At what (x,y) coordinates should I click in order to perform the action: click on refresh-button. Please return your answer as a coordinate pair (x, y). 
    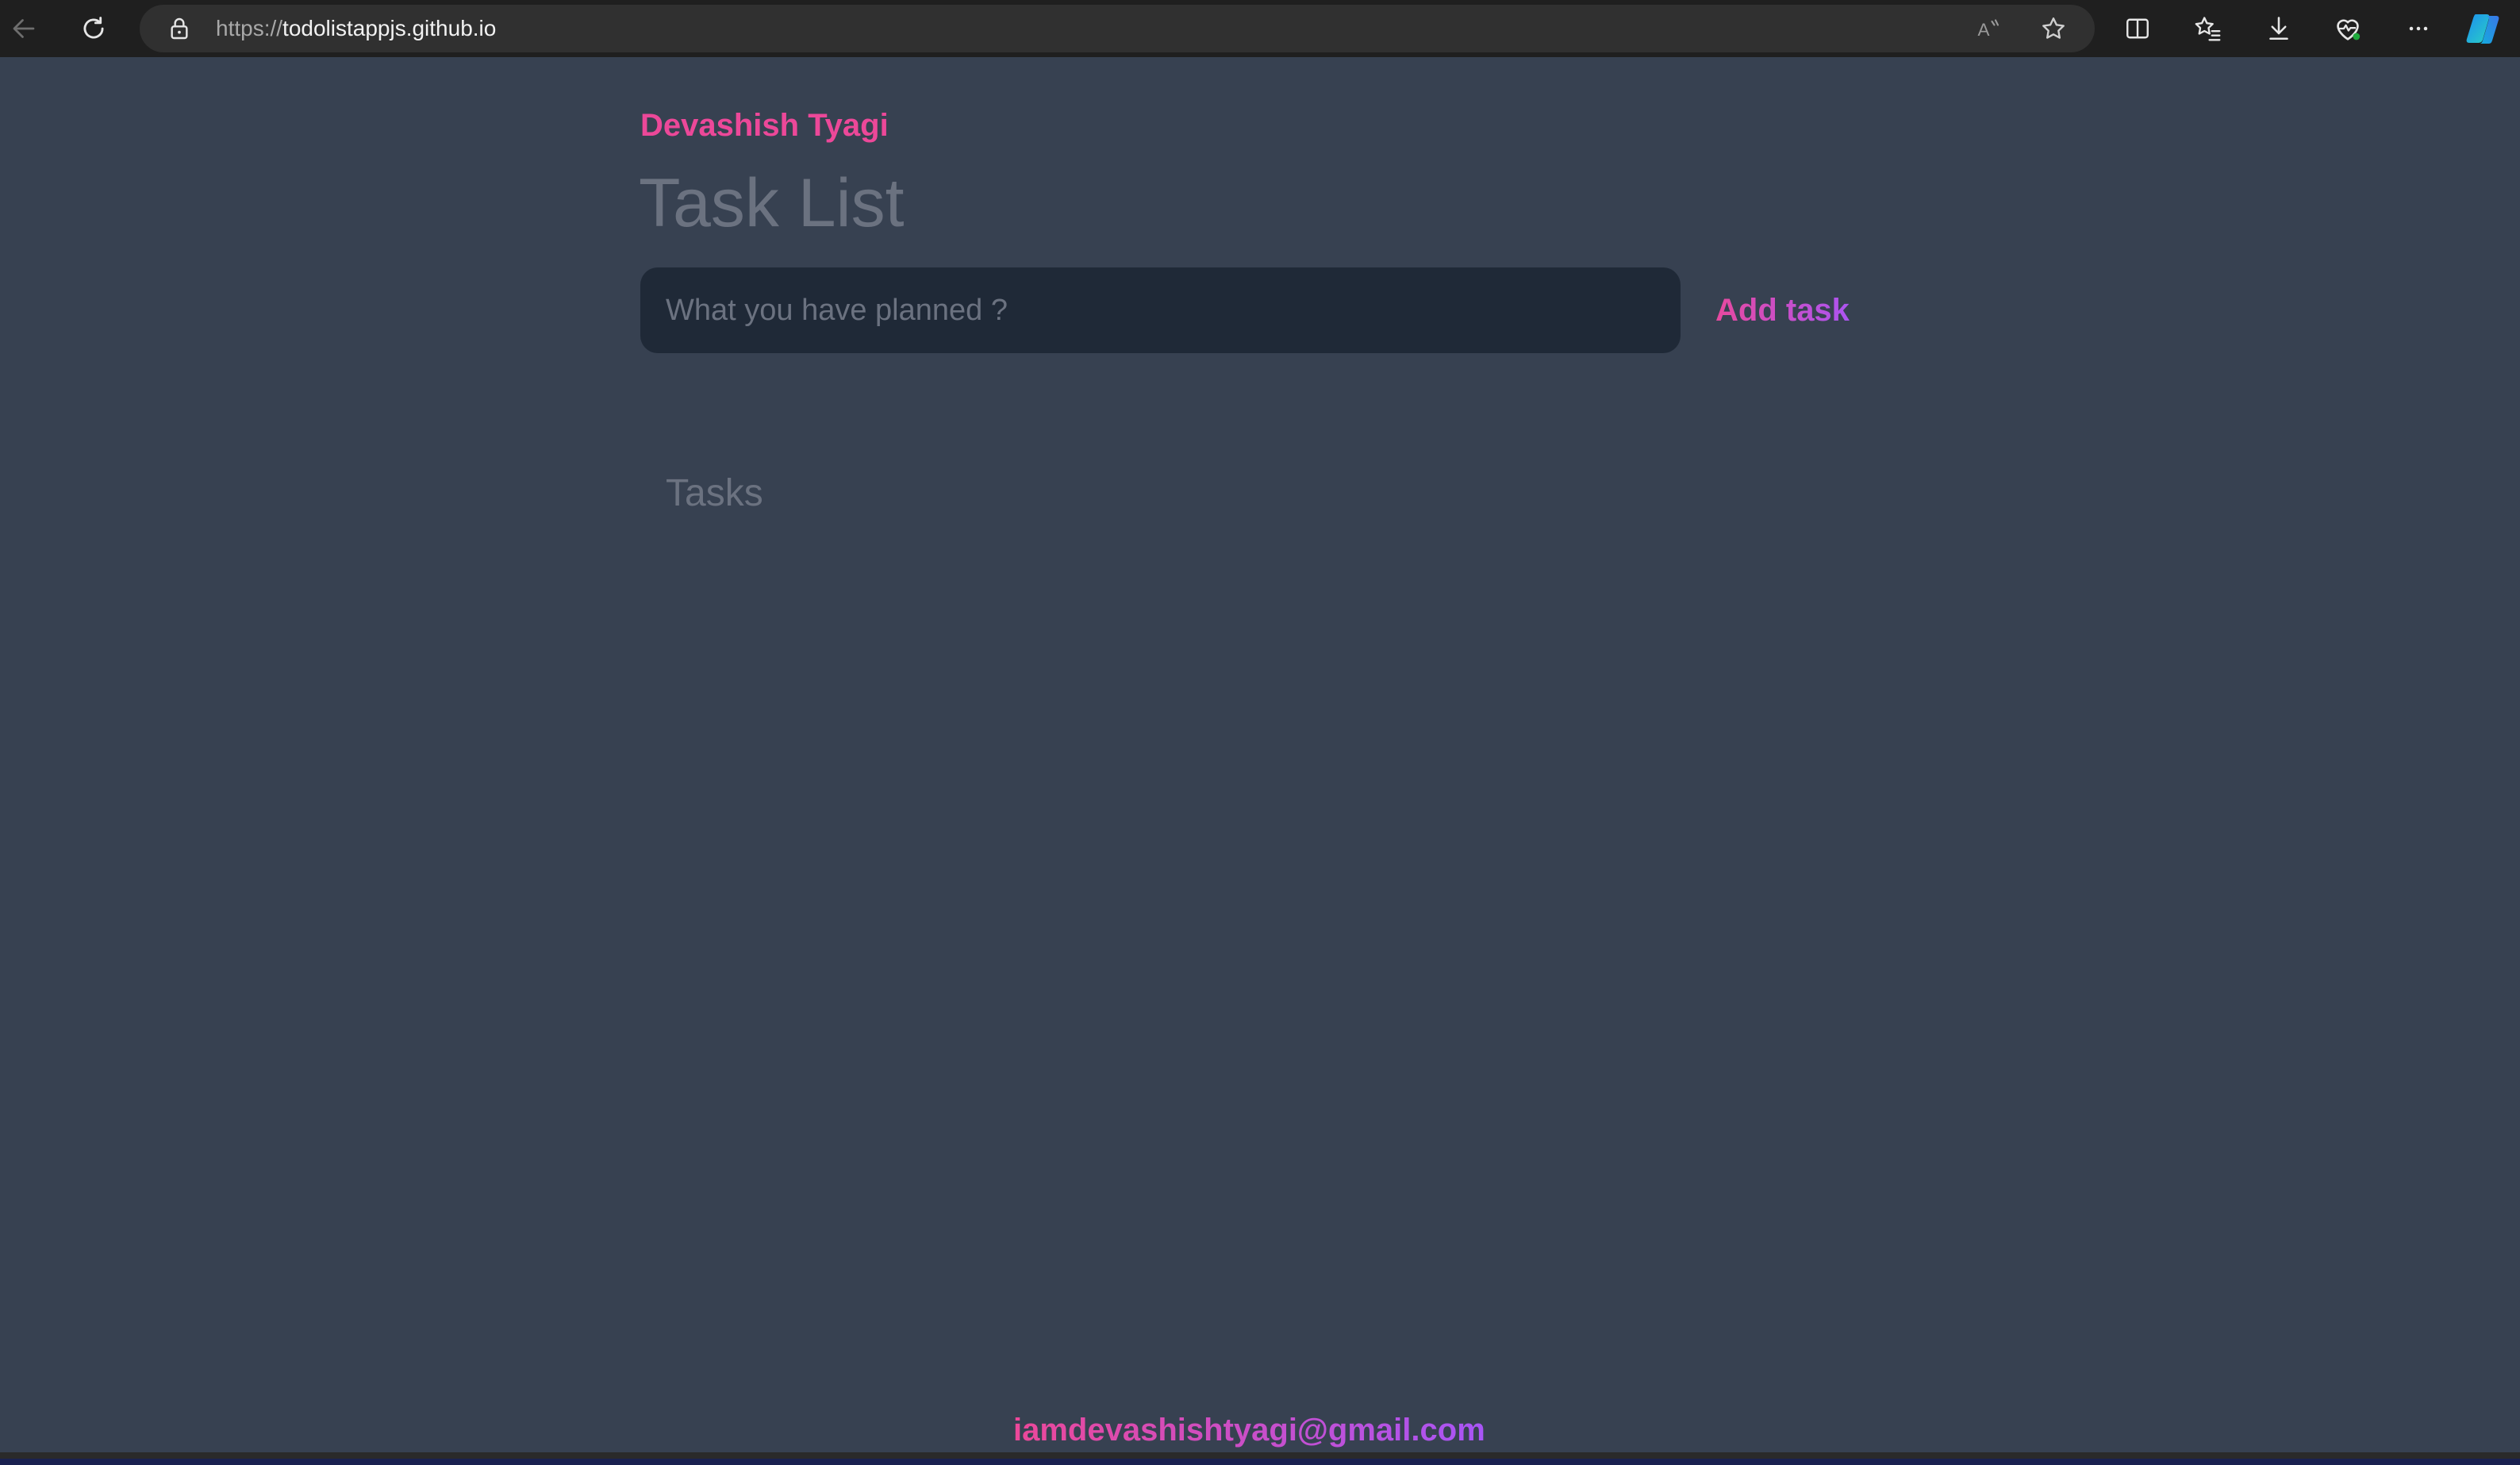
    Looking at the image, I should click on (93, 29).